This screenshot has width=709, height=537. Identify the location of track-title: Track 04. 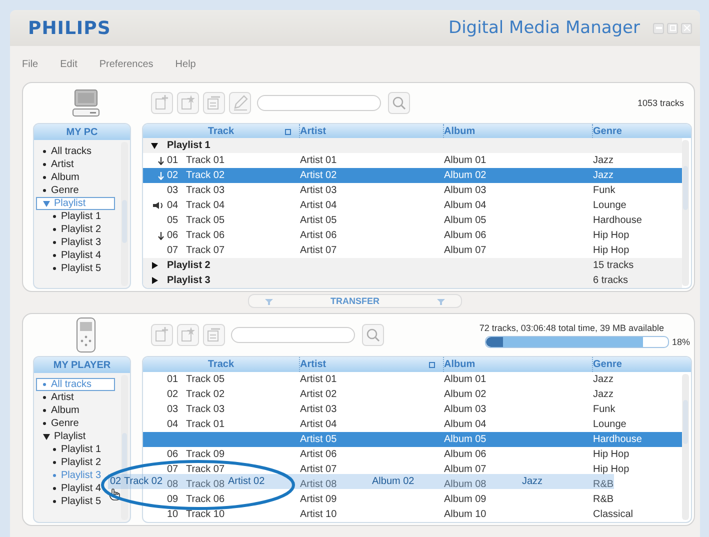
(205, 205).